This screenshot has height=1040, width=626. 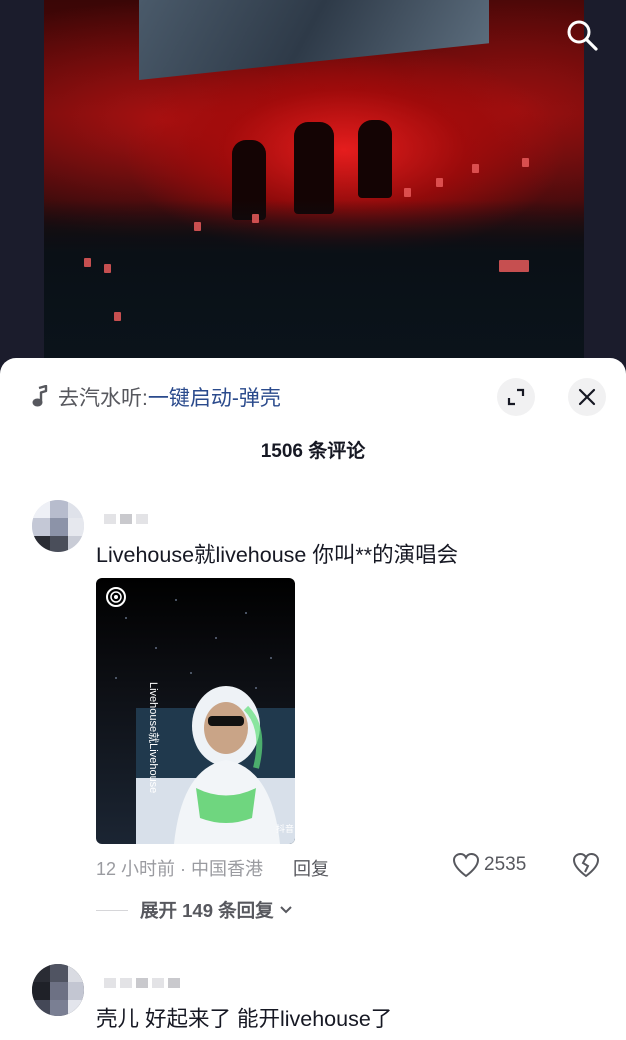 What do you see at coordinates (40, 396) in the screenshot?
I see `music-note-icon` at bounding box center [40, 396].